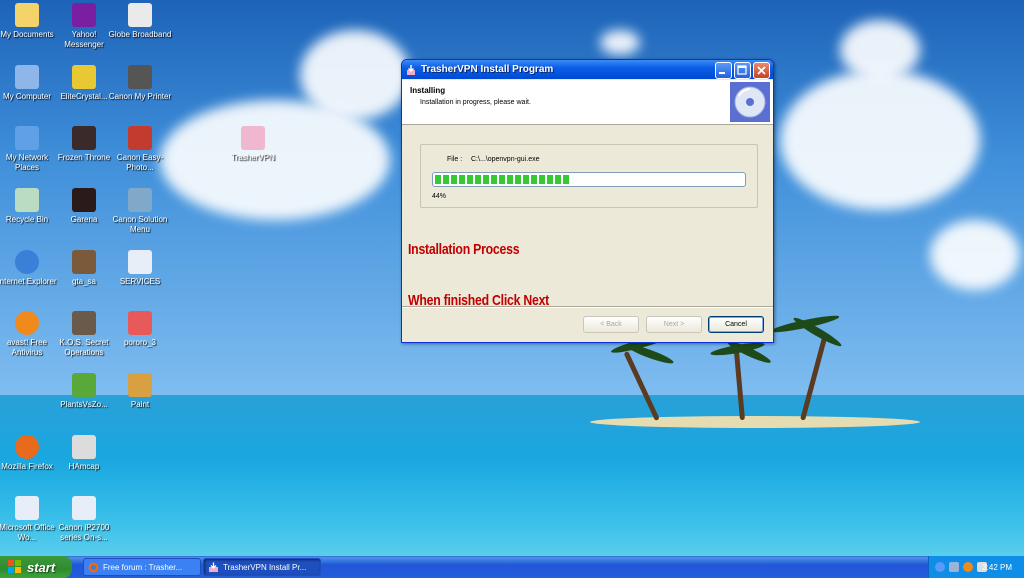 Image resolution: width=1024 pixels, height=578 pixels. Describe the element at coordinates (27, 15) in the screenshot. I see `folder-icon` at that location.